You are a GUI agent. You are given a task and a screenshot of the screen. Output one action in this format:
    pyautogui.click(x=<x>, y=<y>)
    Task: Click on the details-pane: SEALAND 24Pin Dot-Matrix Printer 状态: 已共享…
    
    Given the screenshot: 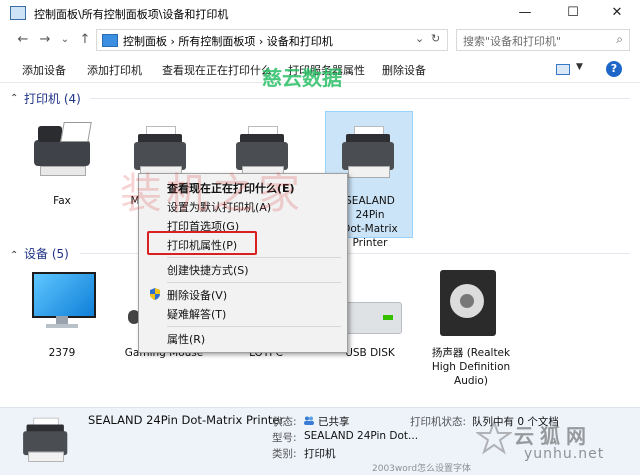 What is the action you would take?
    pyautogui.click(x=320, y=441)
    